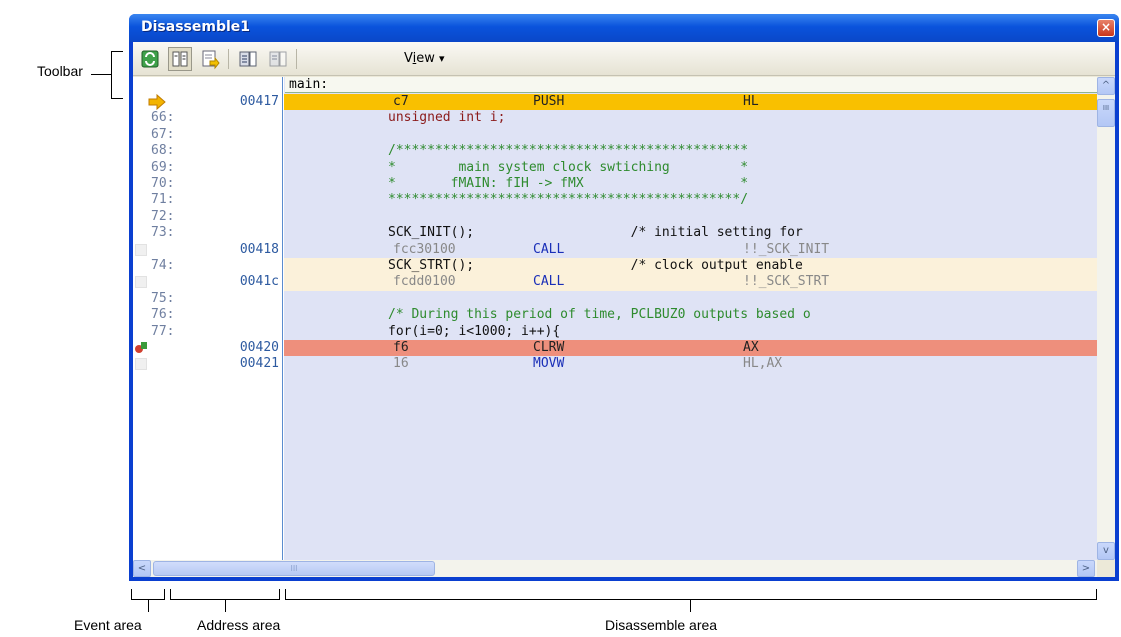  Describe the element at coordinates (163, 151) in the screenshot. I see `line-number: 68:` at that location.